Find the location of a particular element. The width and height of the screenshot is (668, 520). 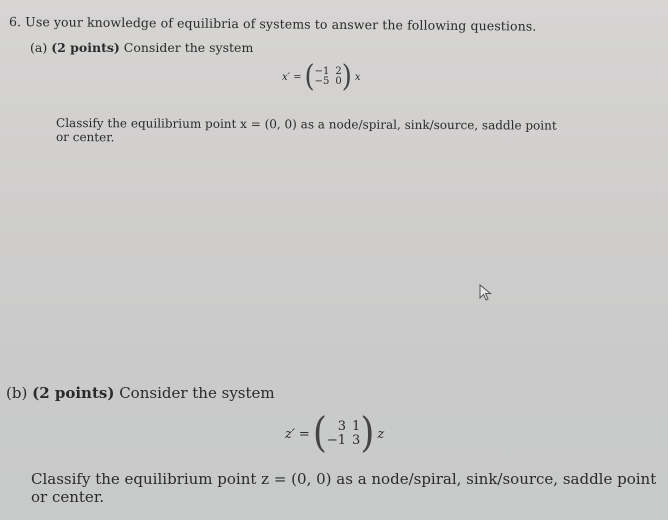

part-a-classify-line2: or center. is located at coordinates (85, 137).